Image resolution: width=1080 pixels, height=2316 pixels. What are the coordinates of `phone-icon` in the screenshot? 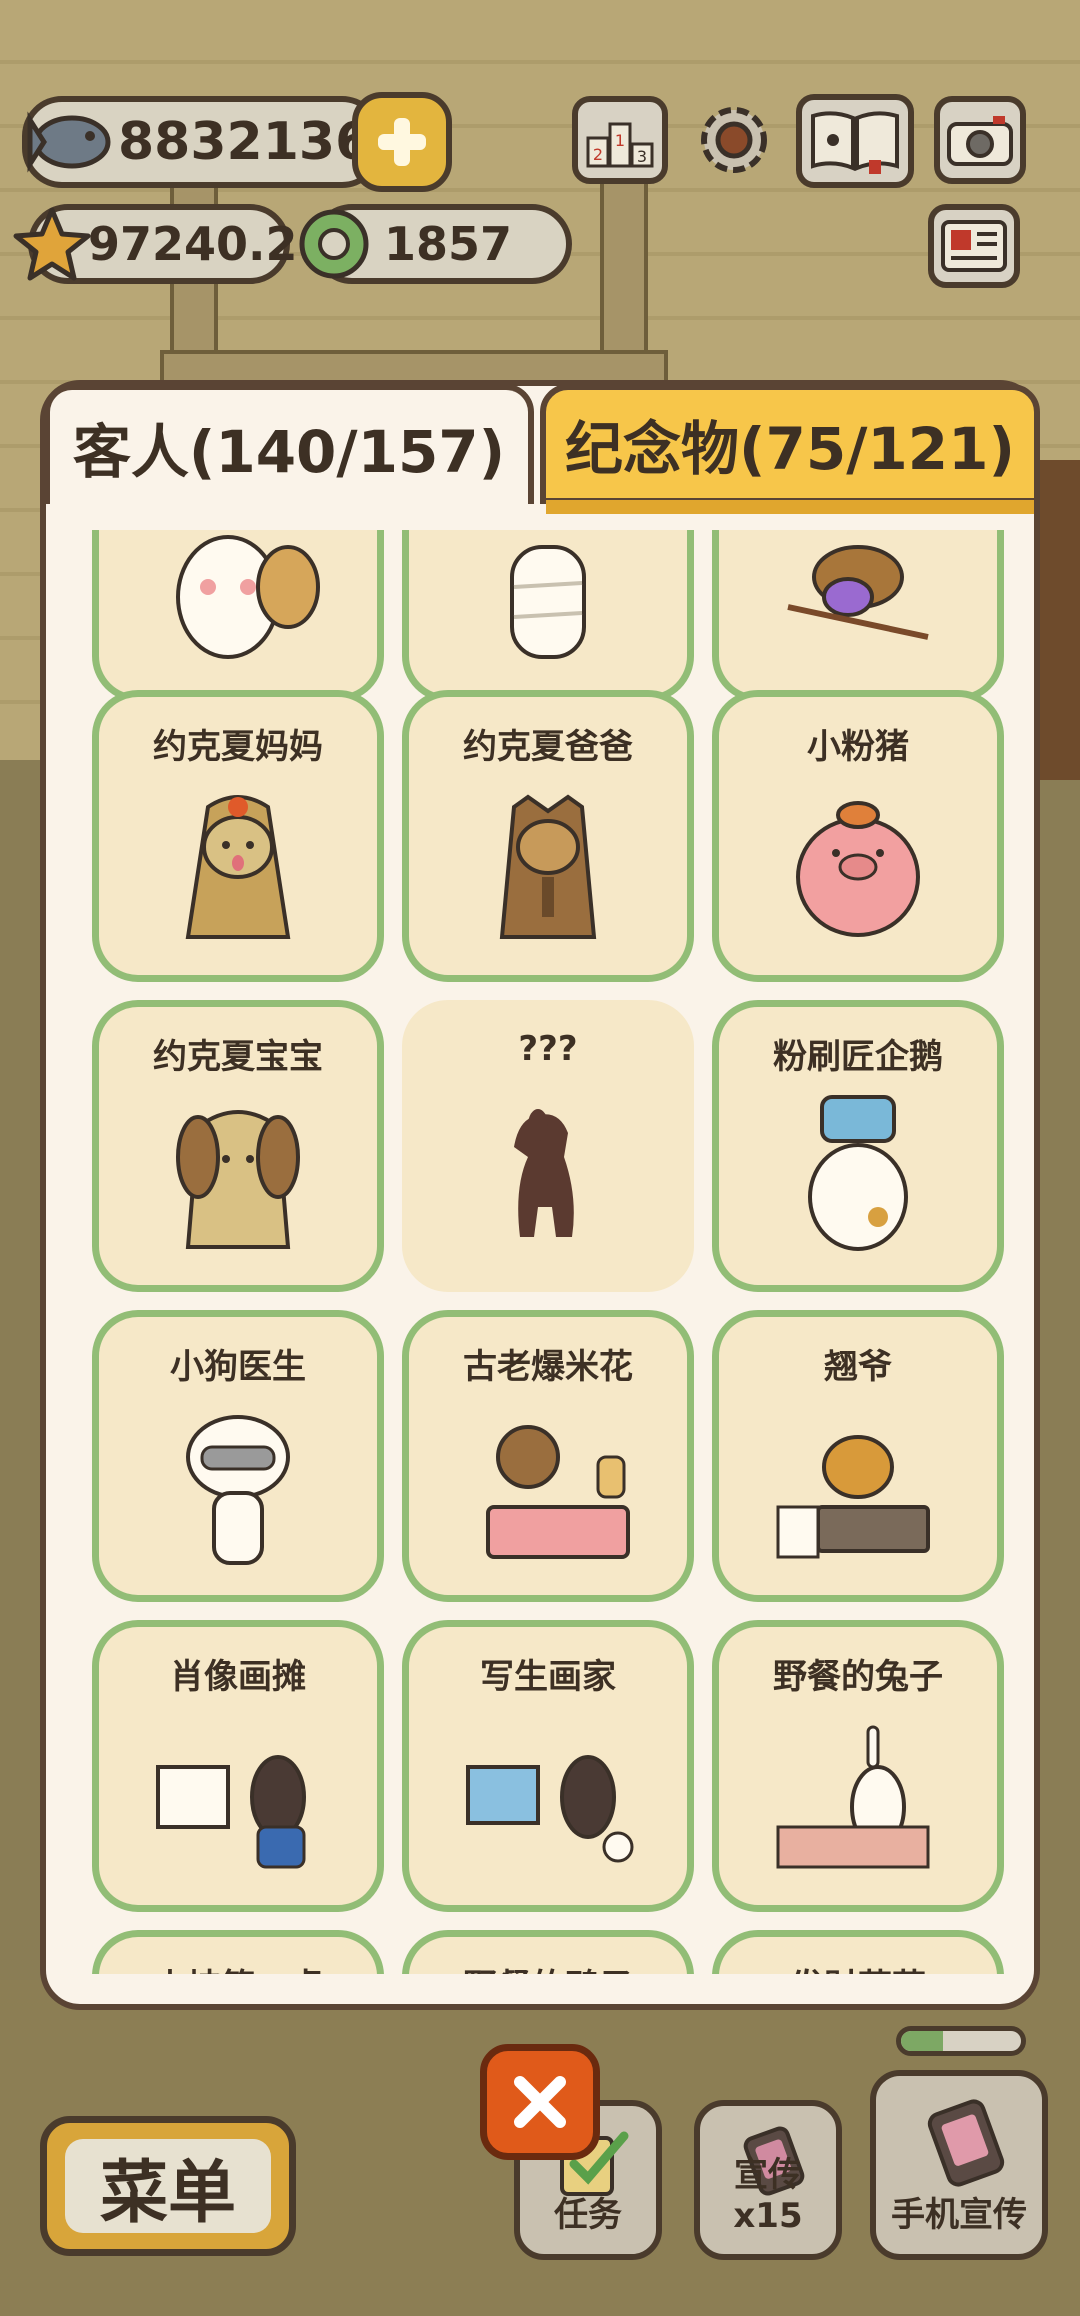 It's located at (966, 2143).